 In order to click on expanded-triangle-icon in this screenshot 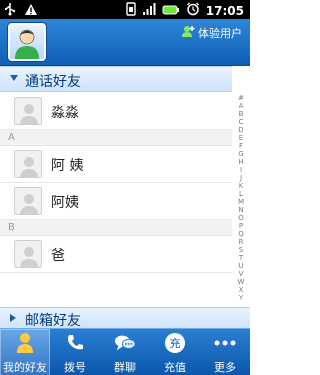, I will do `click(14, 78)`.